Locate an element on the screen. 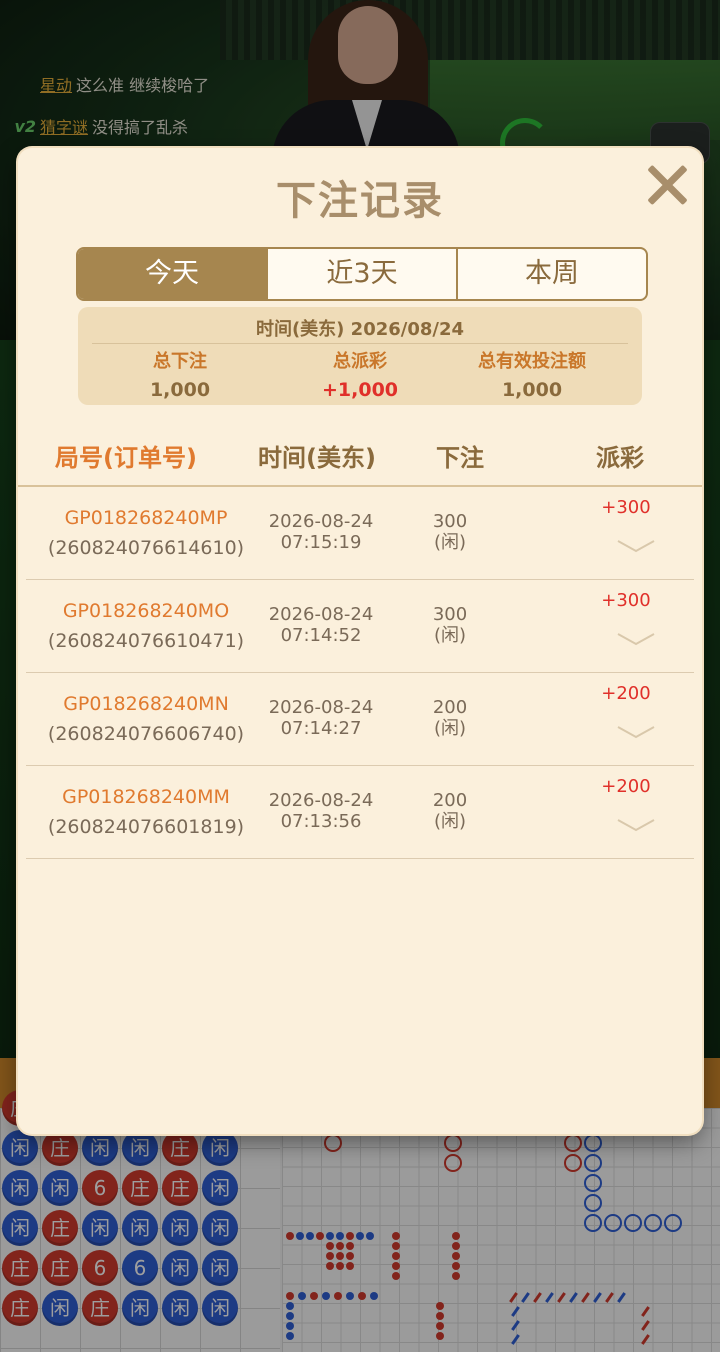  round-id: GP018268240MN is located at coordinates (146, 704).